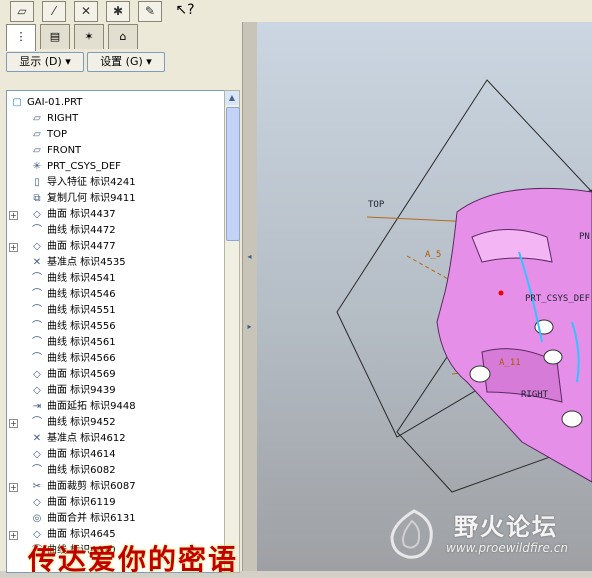 This screenshot has height=578, width=592. What do you see at coordinates (116, 167) in the screenshot?
I see `tree-item: ✳ PRT_CSYS_DEF` at bounding box center [116, 167].